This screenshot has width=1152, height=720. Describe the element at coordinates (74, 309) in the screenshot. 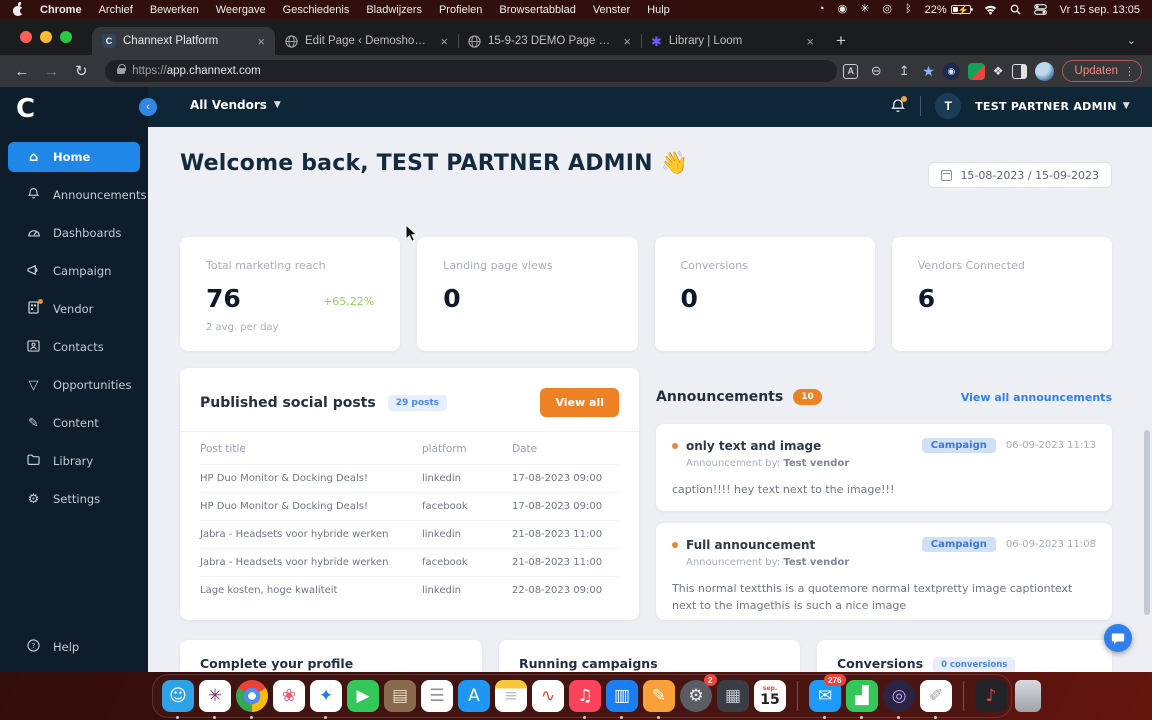

I see `sidebar-item-vendor: Vendor` at that location.